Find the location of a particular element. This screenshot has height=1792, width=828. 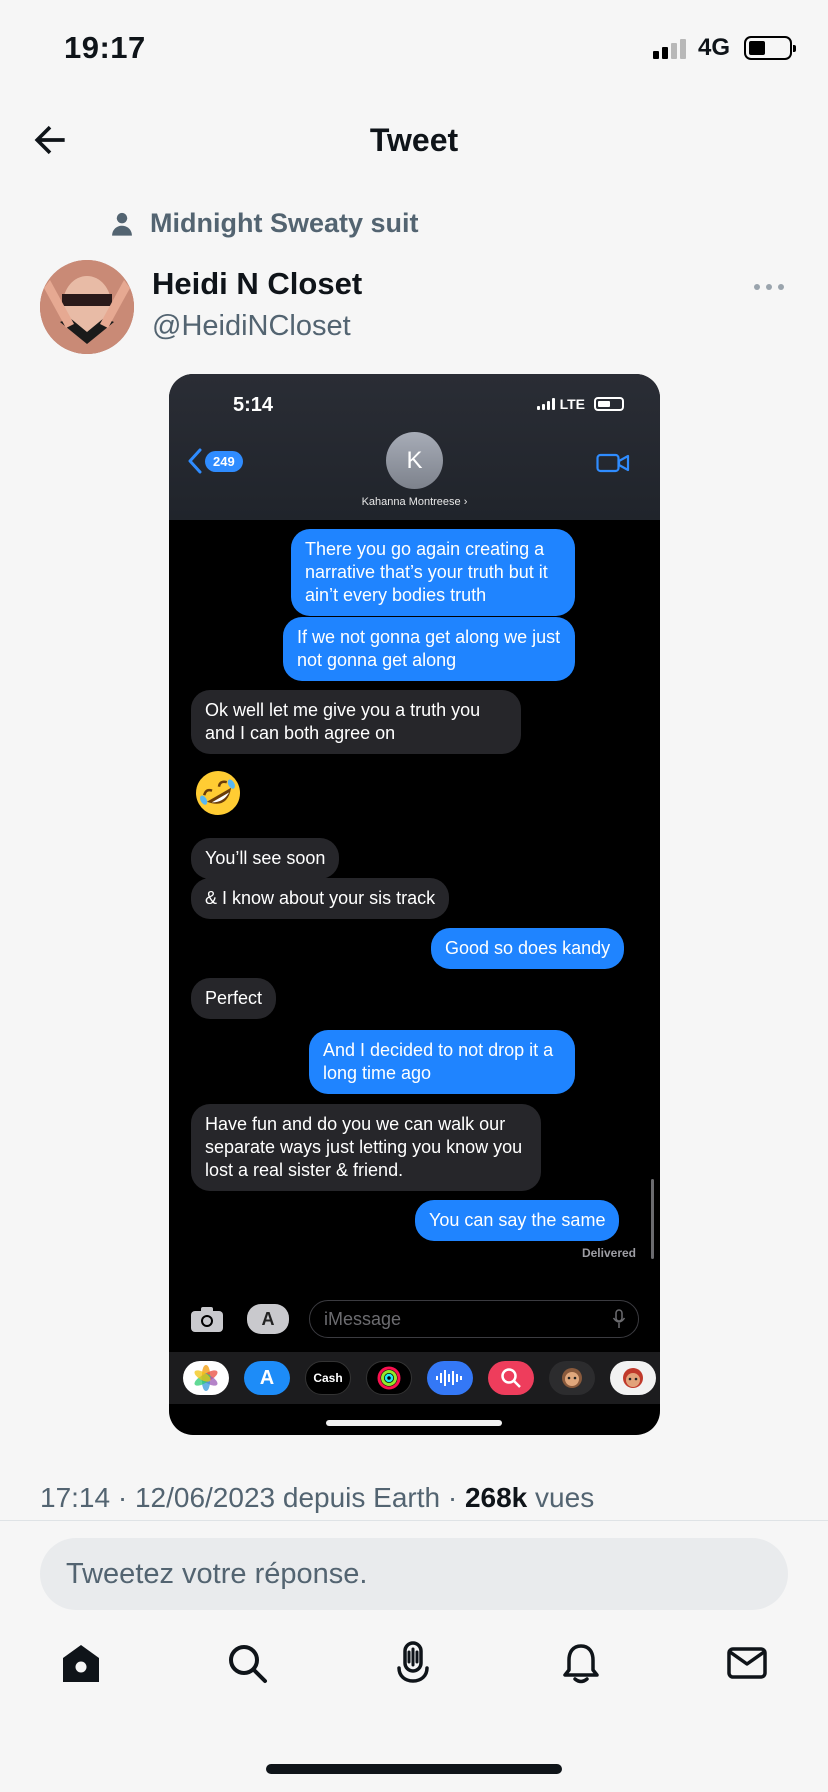

search-icon is located at coordinates (247, 1663).